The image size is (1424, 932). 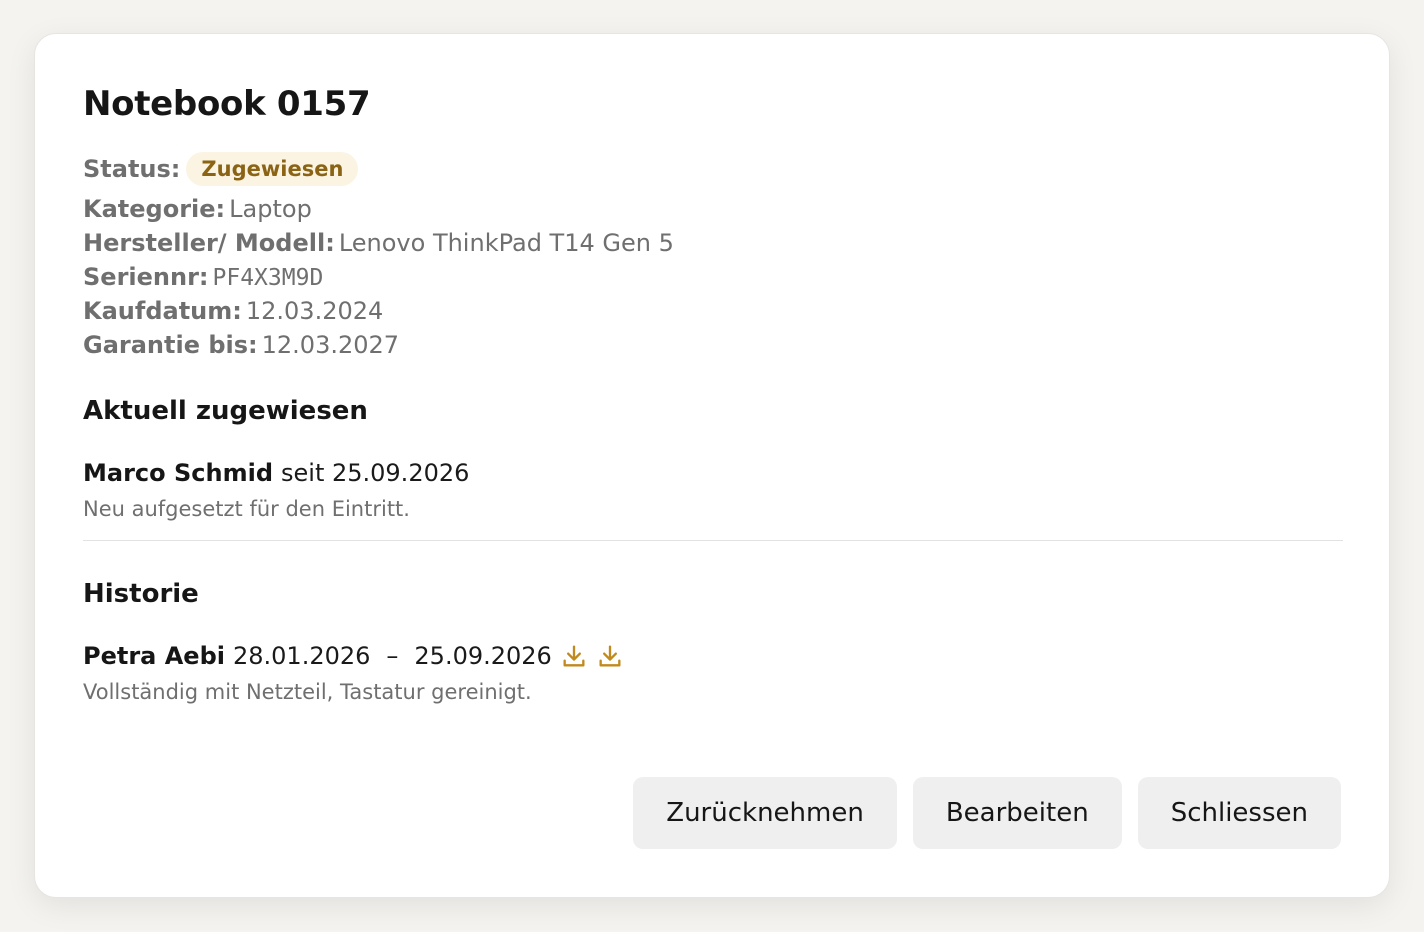 What do you see at coordinates (154, 656) in the screenshot?
I see `history-person: Petra Aebi` at bounding box center [154, 656].